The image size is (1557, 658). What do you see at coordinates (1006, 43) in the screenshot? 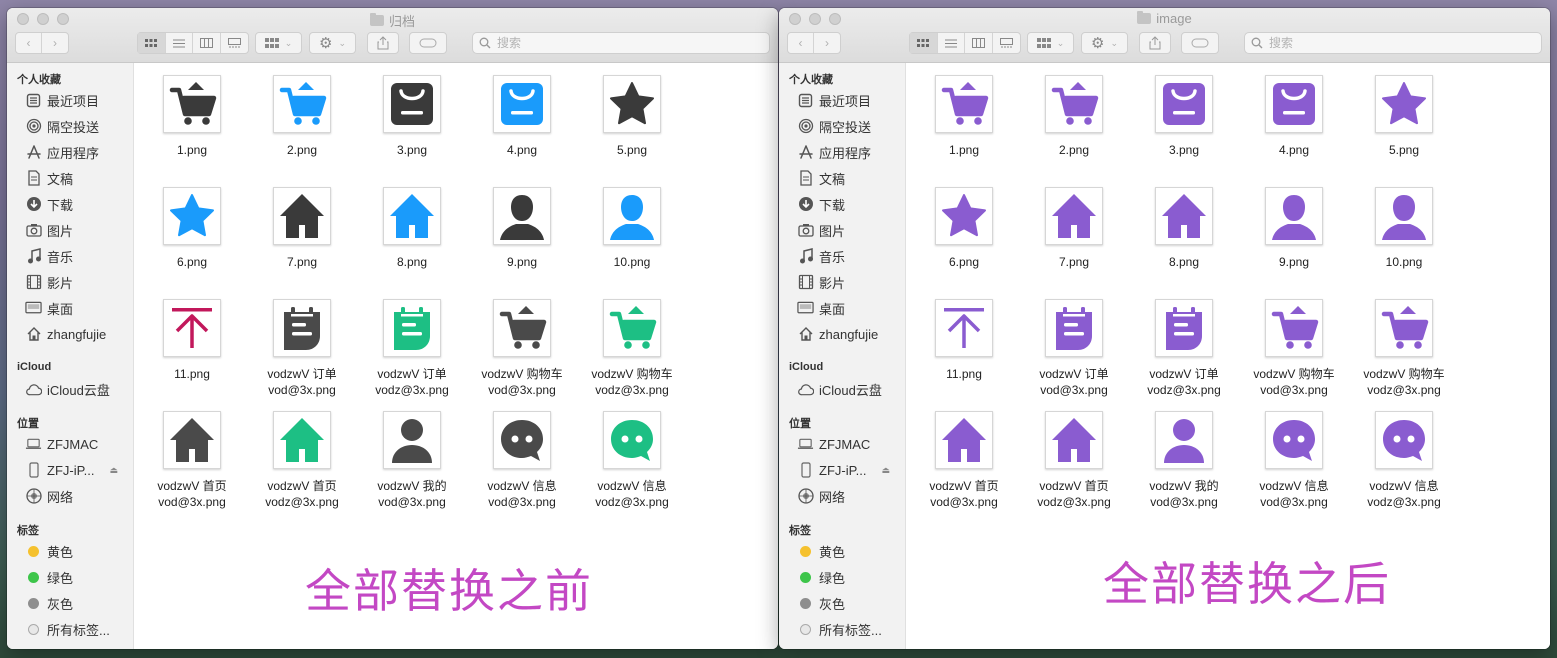
I see `gallery-view-icon` at bounding box center [1006, 43].